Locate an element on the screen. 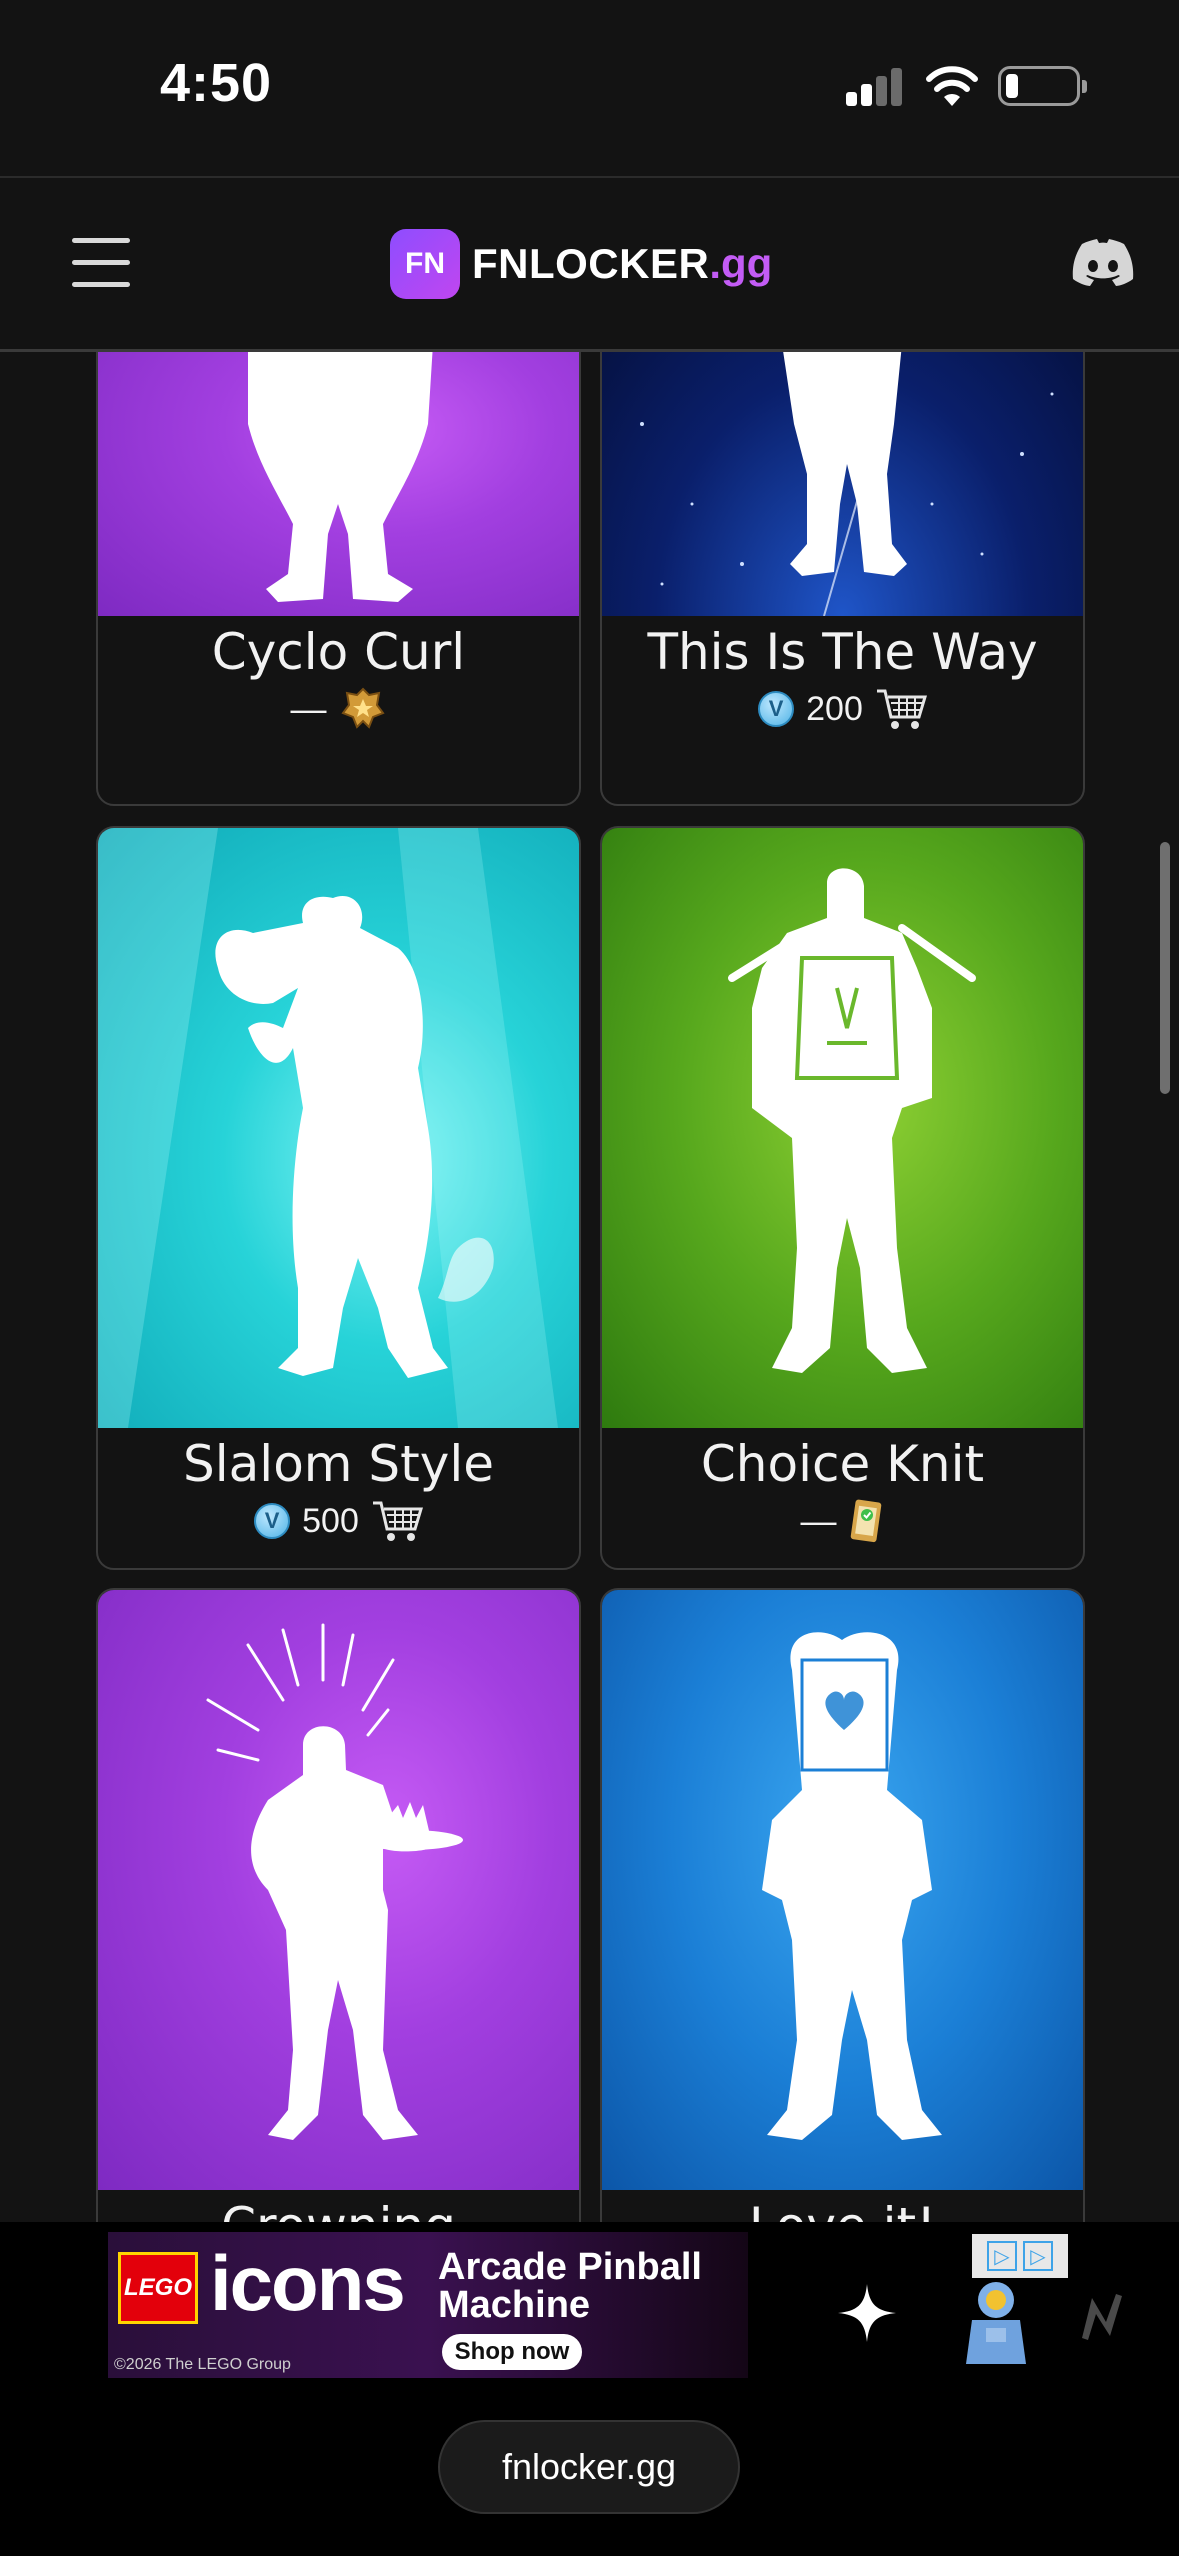 This screenshot has height=2556, width=1179. emote-info: Crowning is located at coordinates (338, 2209).